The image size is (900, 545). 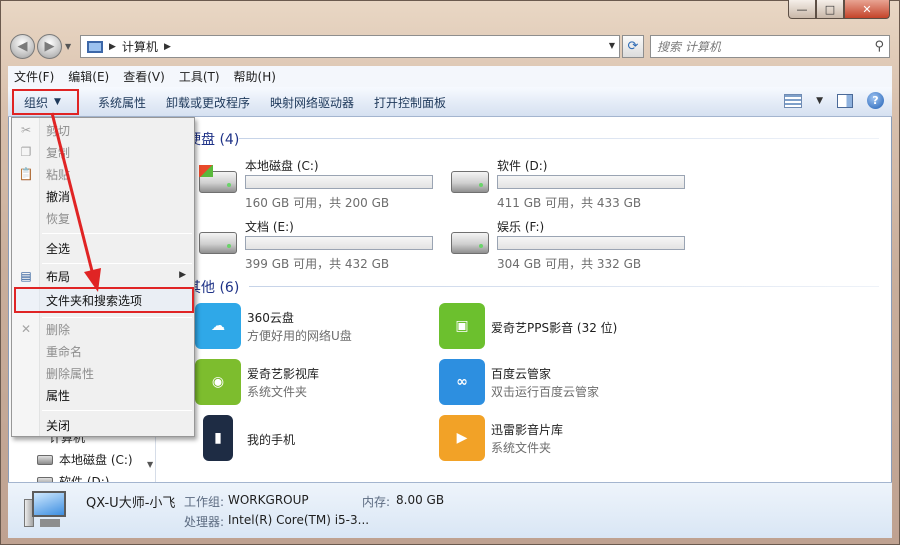 What do you see at coordinates (569, 264) in the screenshot?
I see `drive-free-space: 304 GB 可用，共 332 GB` at bounding box center [569, 264].